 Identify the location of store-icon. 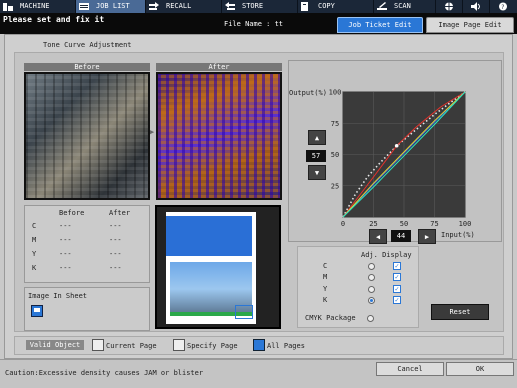
(230, 6).